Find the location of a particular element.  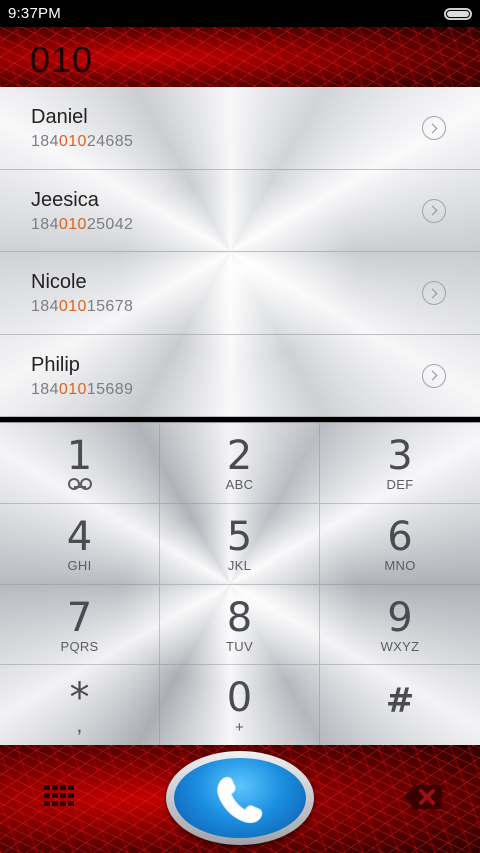

contact-name: Daniel is located at coordinates (59, 117).